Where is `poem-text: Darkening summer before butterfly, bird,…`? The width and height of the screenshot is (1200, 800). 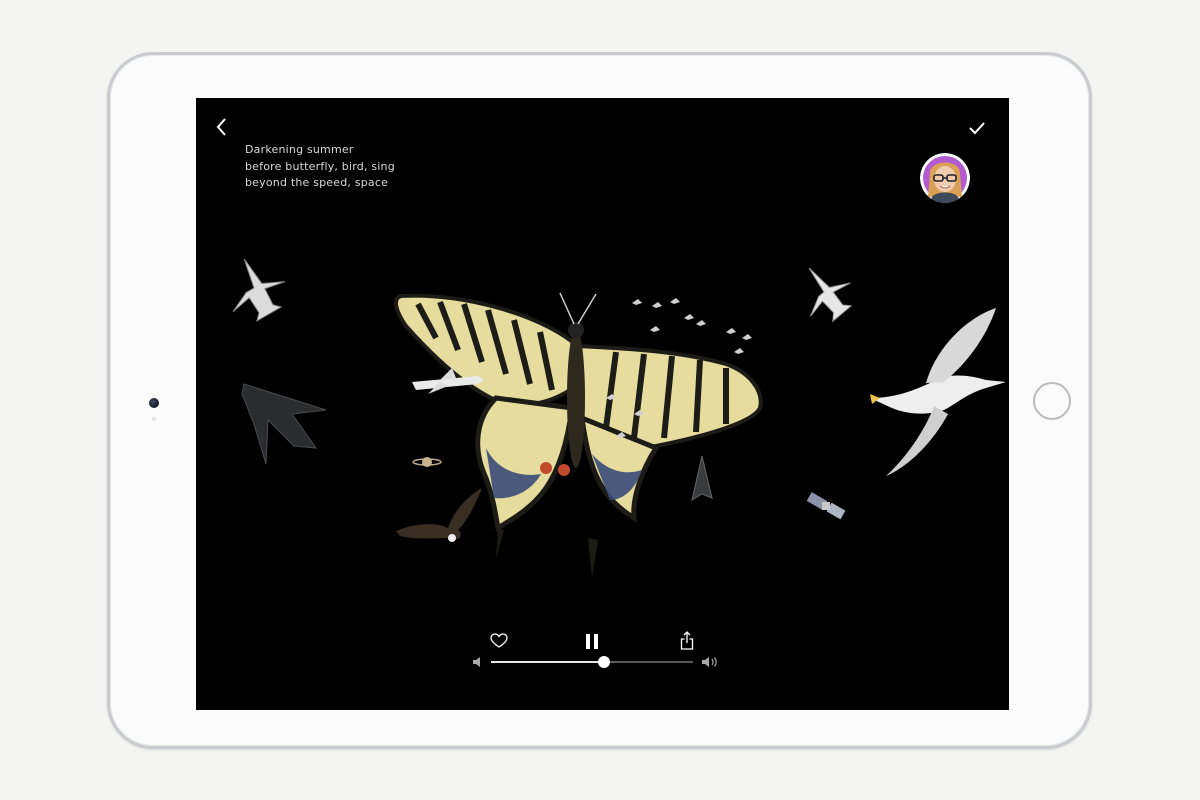 poem-text: Darkening summer before butterfly, bird,… is located at coordinates (320, 167).